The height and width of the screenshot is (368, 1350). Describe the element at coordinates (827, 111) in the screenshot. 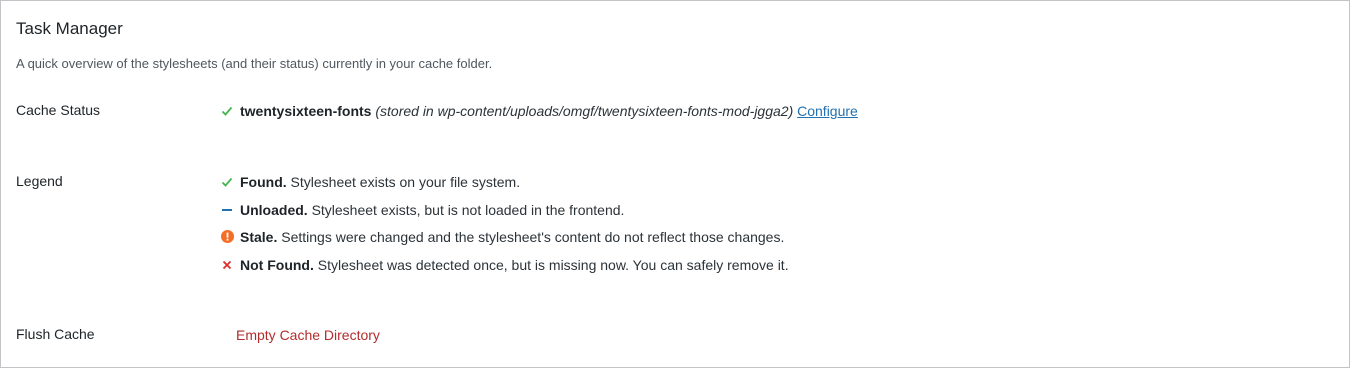

I see `configure-link: Configure` at that location.